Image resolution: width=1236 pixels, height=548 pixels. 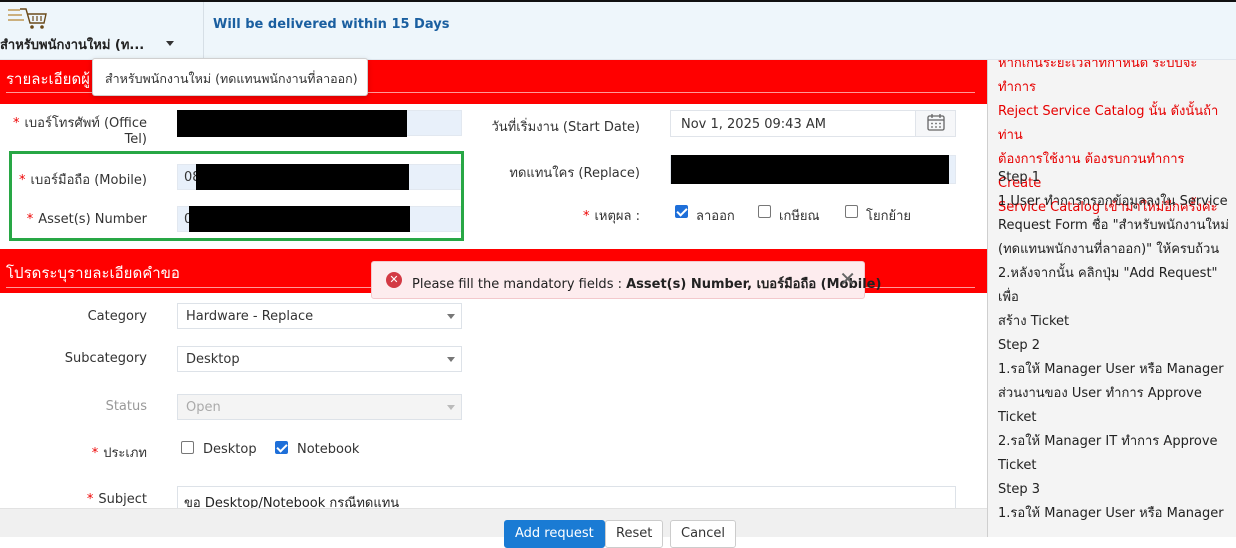 I want to click on start-date-value: Nov 1, 2025 09:43 AM, so click(x=753, y=124).